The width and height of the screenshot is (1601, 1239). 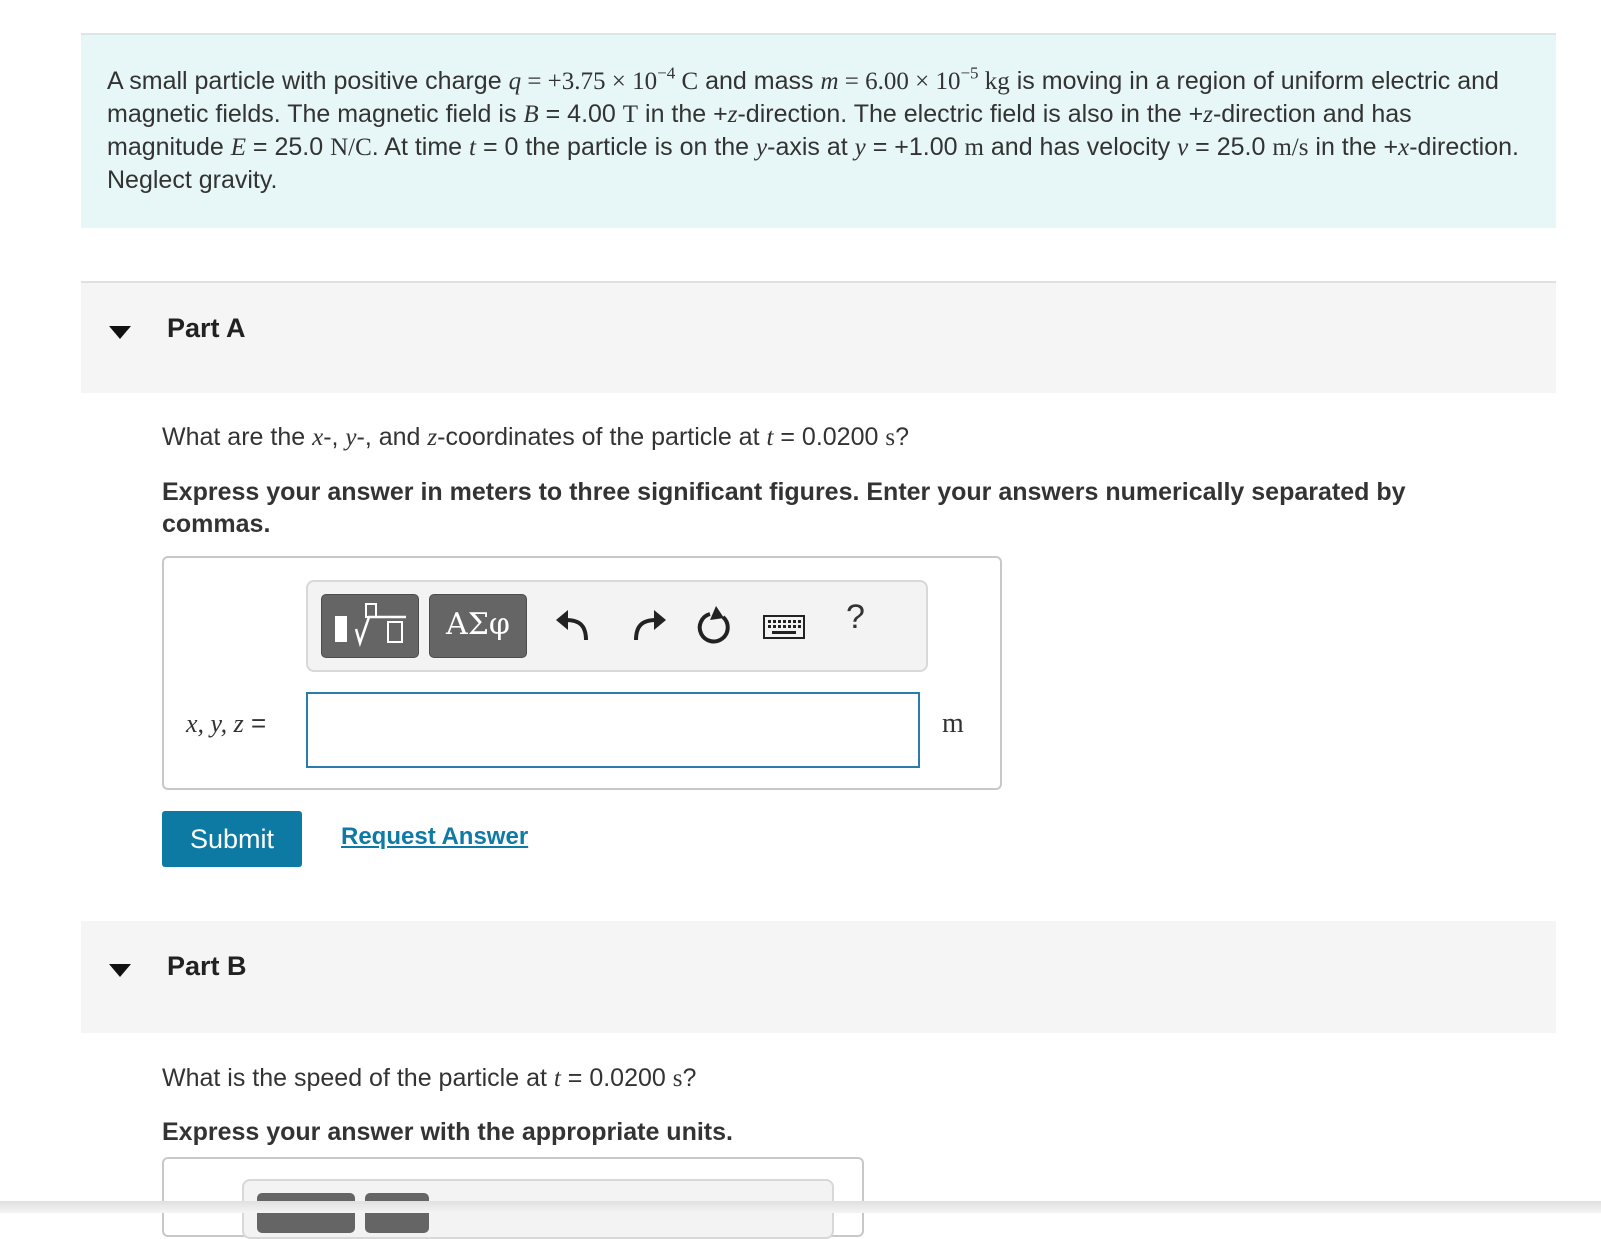 I want to click on answer-input, so click(x=613, y=730).